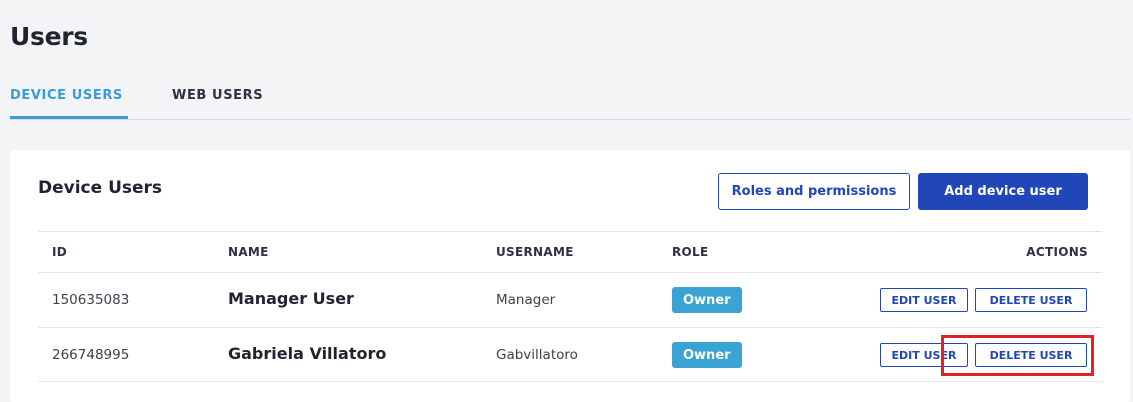 The width and height of the screenshot is (1133, 402). I want to click on user-name: Gabriela Villatoro, so click(307, 353).